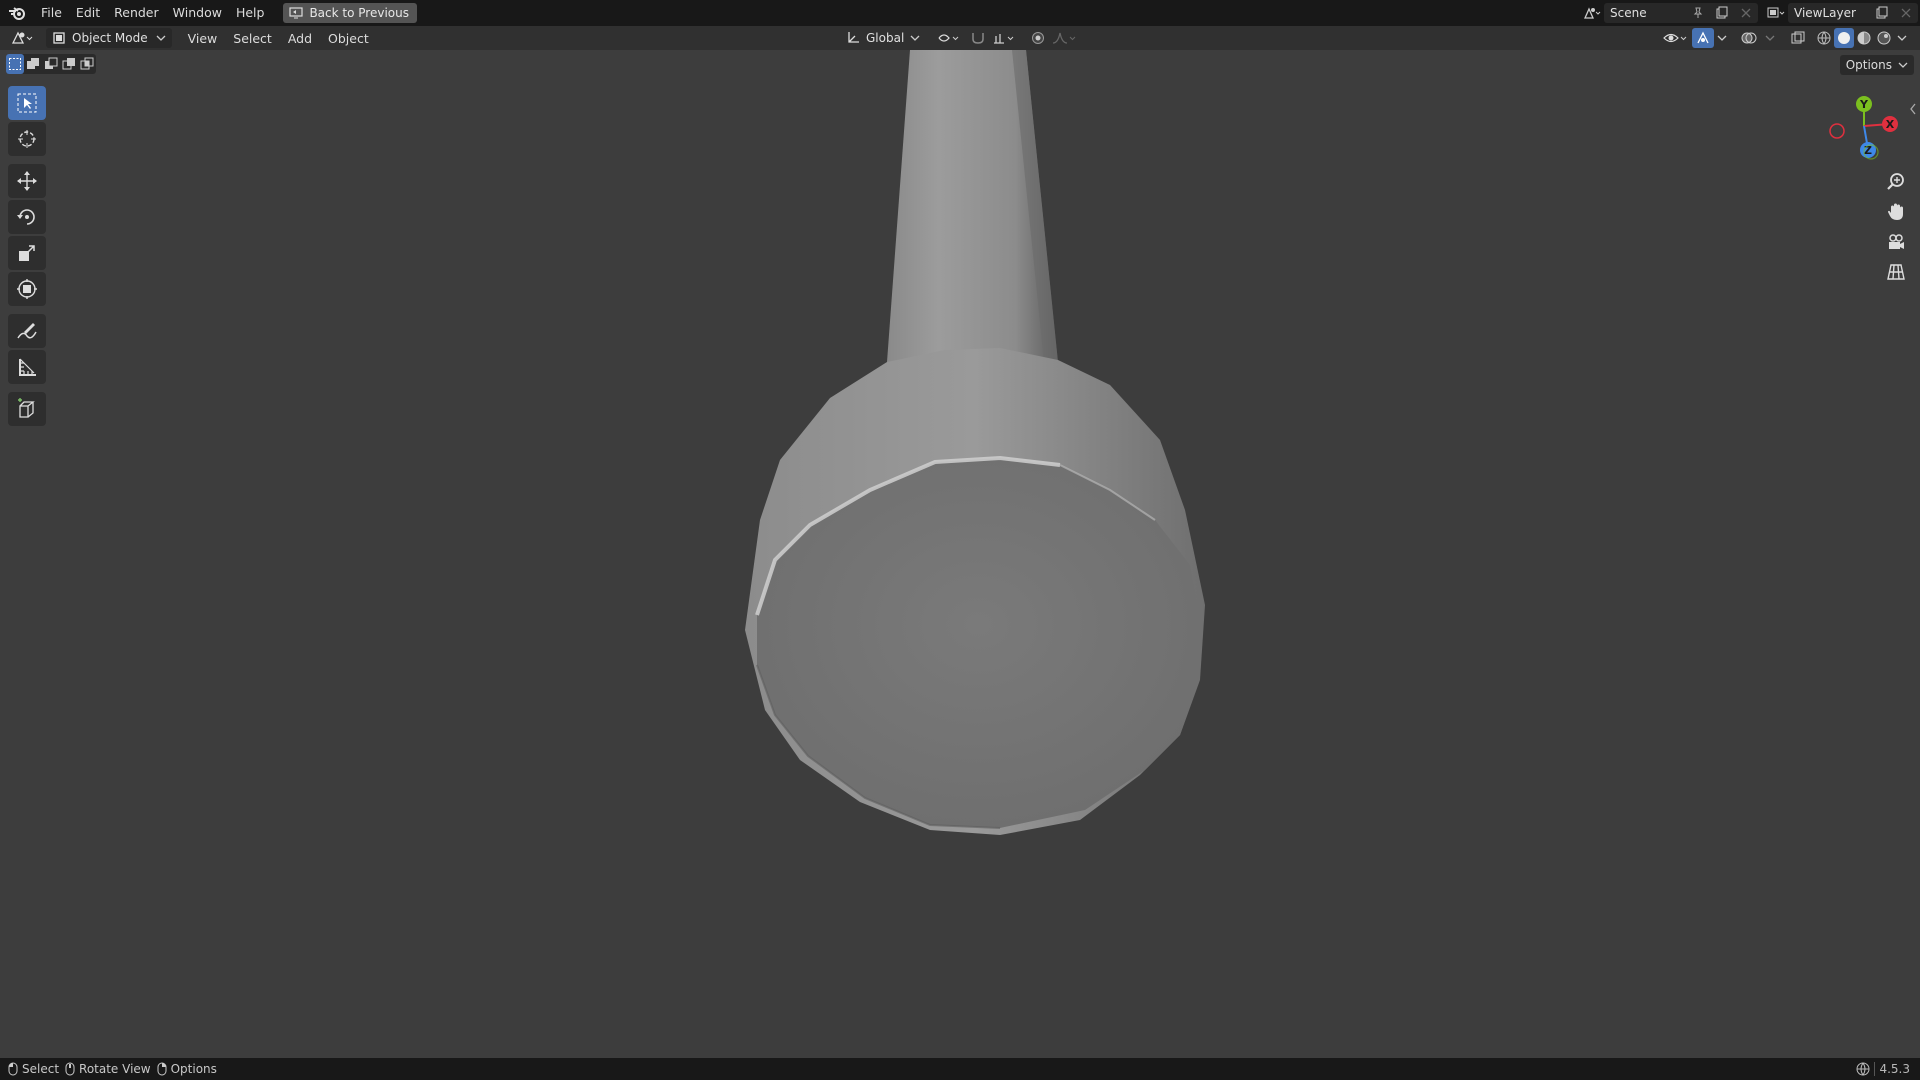  I want to click on status-bar: Select Rotate View Options 4.5.3, so click(960, 1069).